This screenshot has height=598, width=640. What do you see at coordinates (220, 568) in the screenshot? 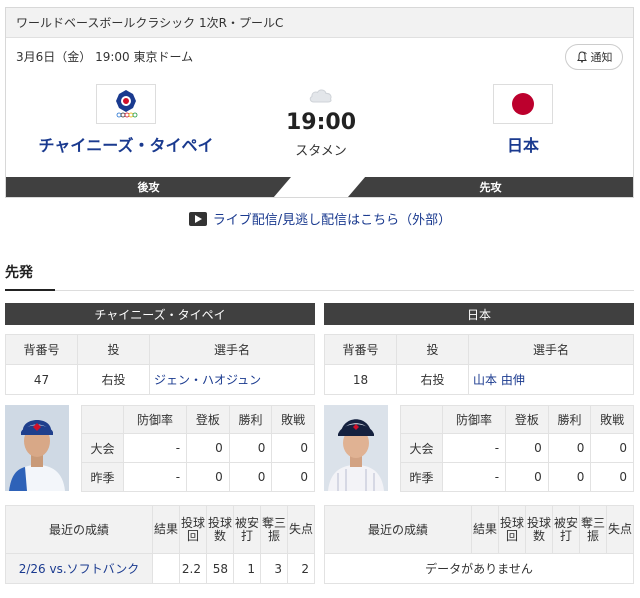
I see `pitches-value: 58` at bounding box center [220, 568].